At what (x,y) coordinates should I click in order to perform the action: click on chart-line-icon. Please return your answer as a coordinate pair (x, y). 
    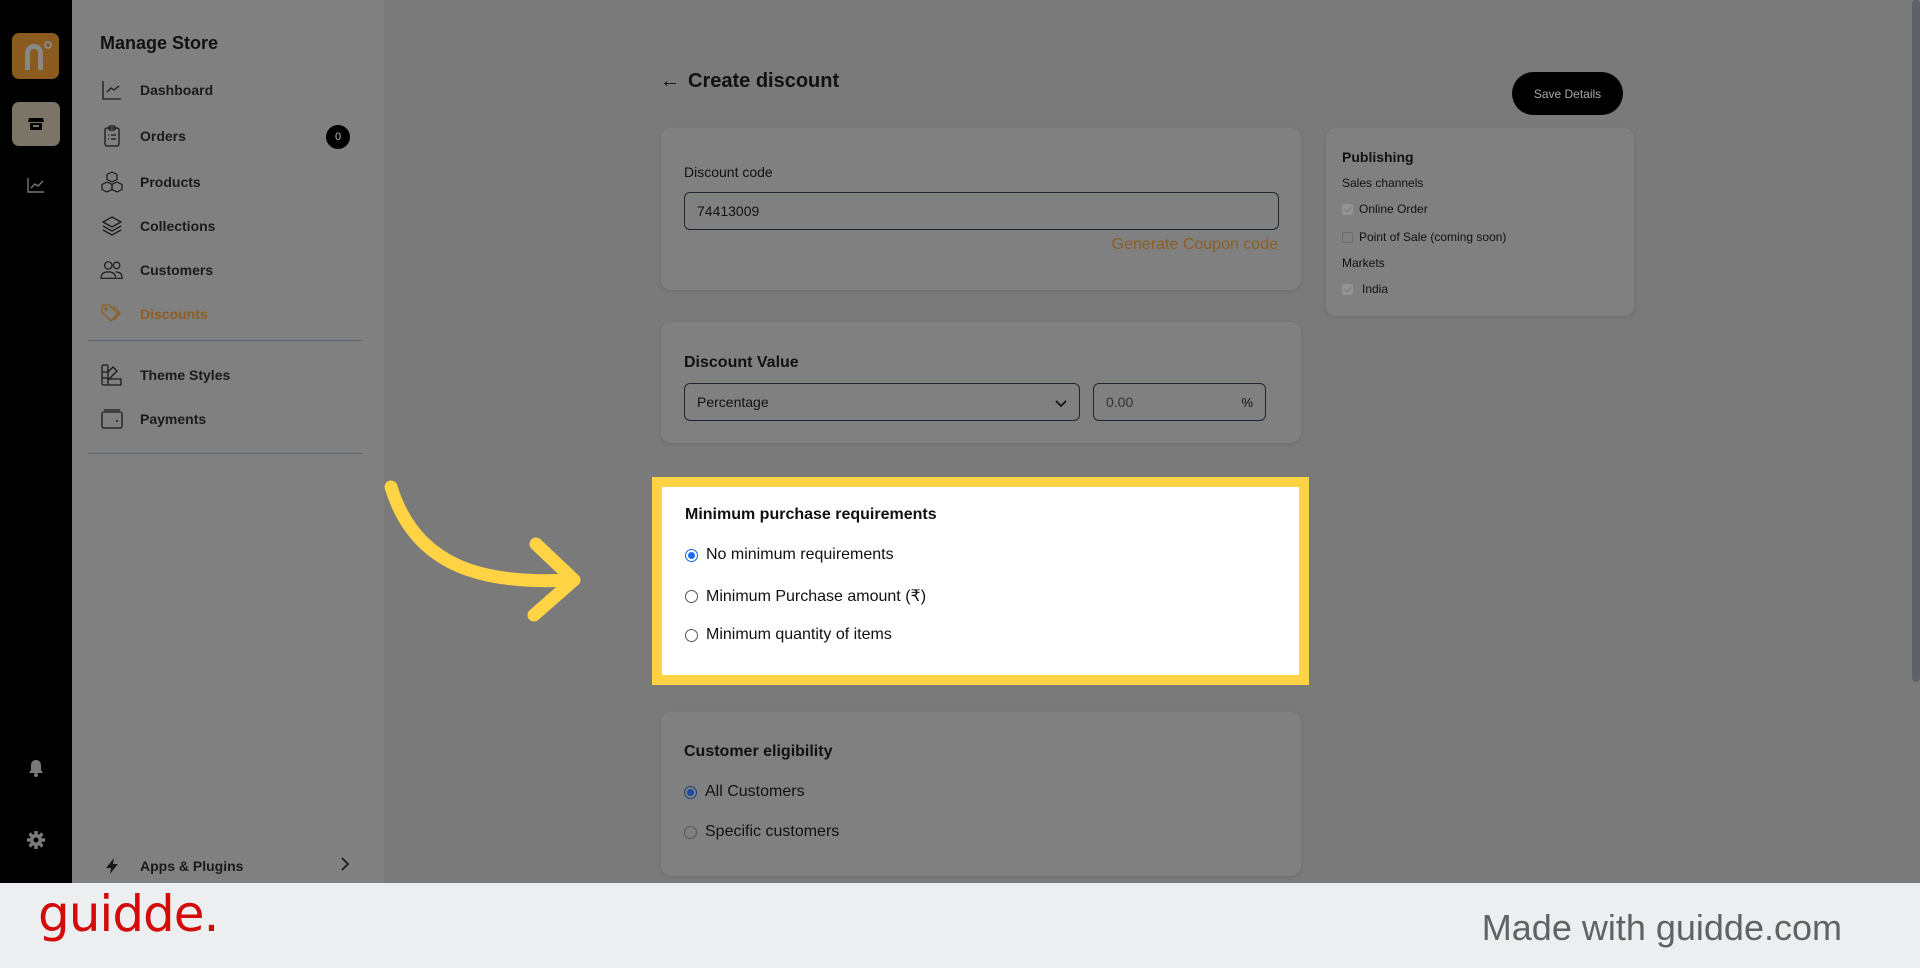
    Looking at the image, I should click on (112, 90).